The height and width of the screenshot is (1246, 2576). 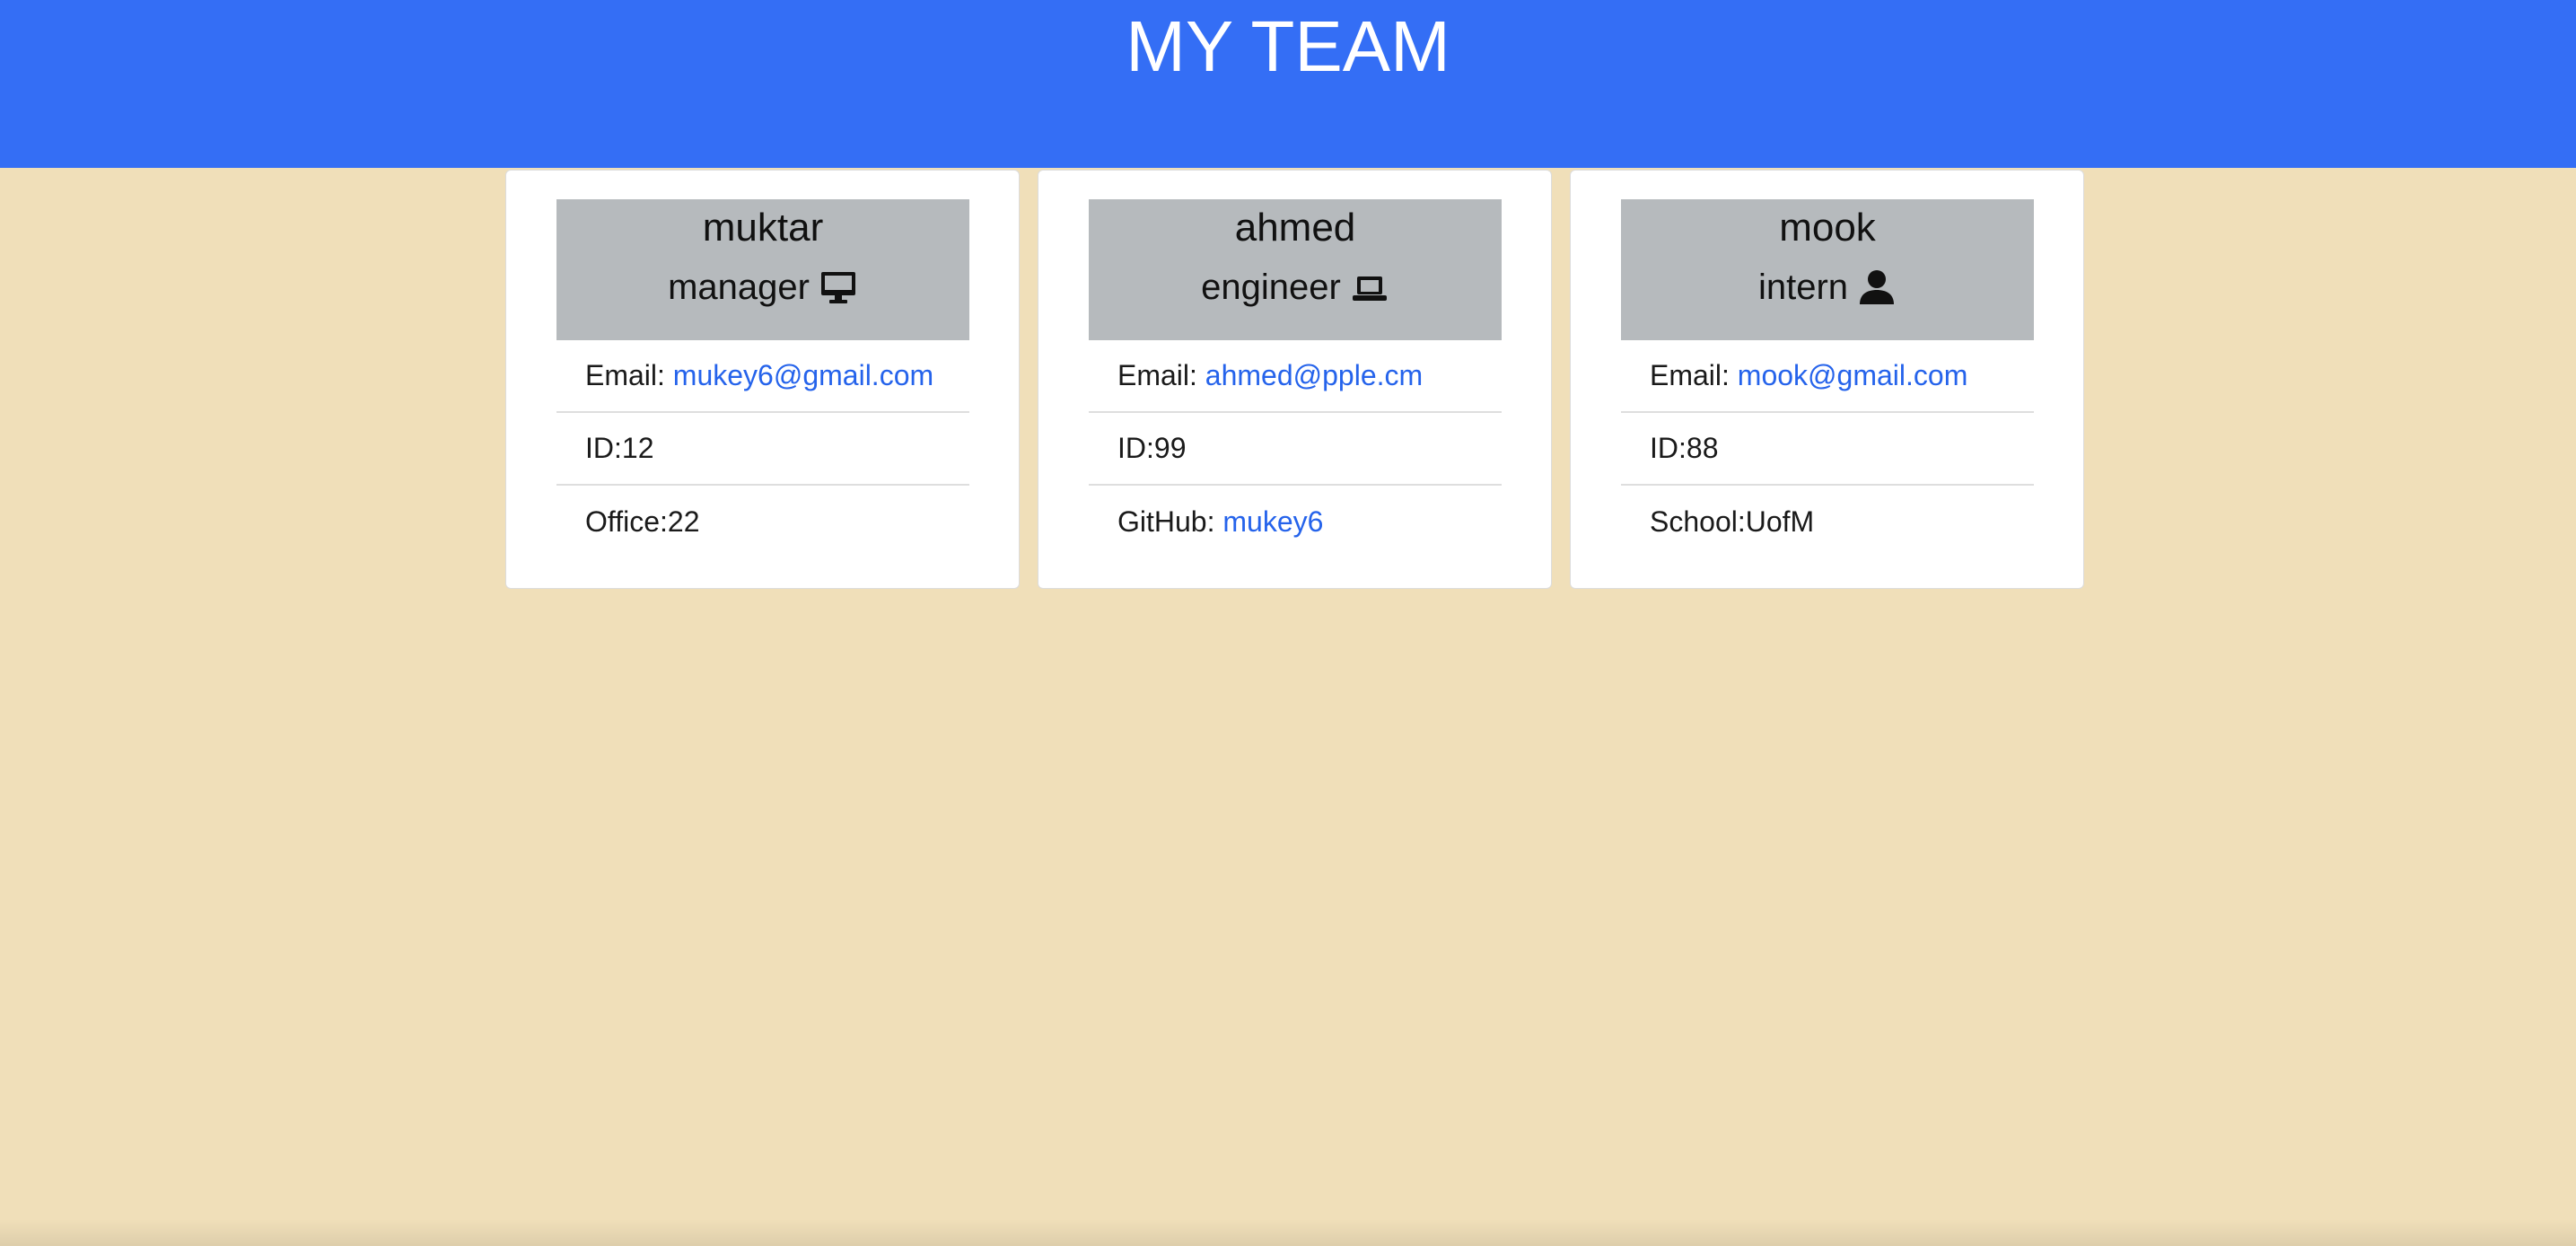 I want to click on employee-details: Email: mook@gmail.com ID:88 School:UofM, so click(x=1827, y=449).